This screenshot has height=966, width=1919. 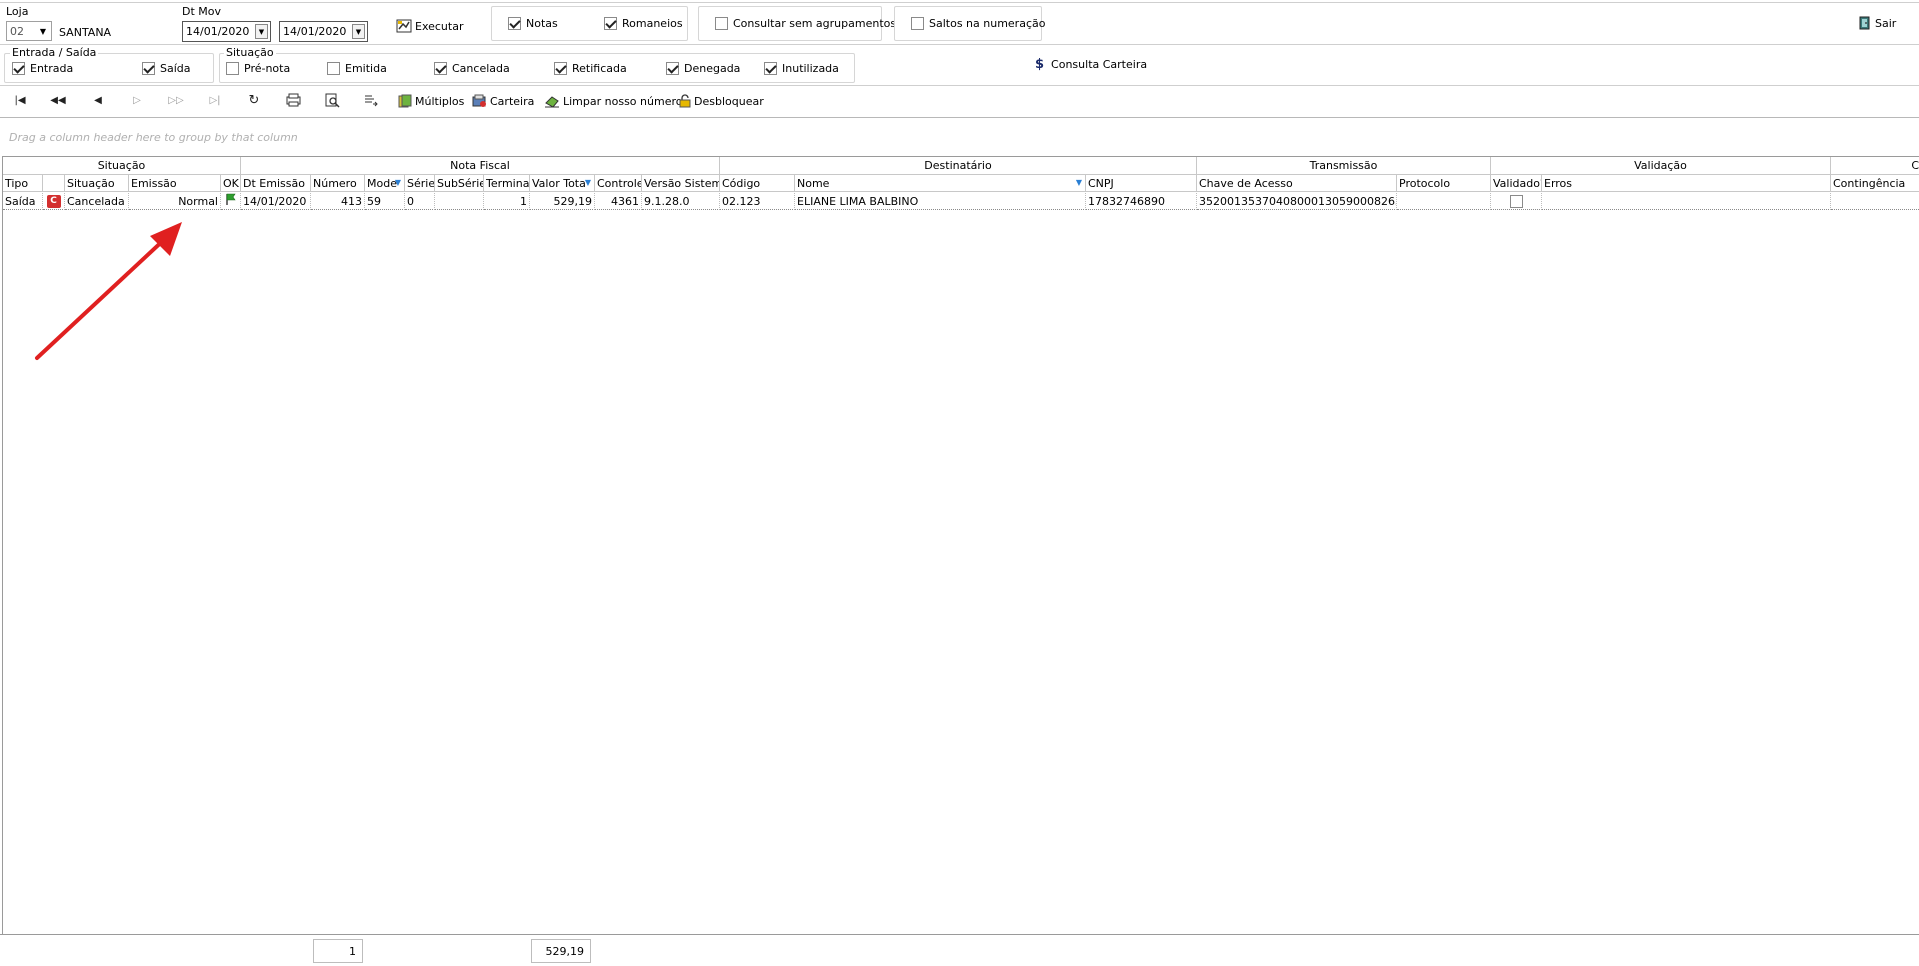 What do you see at coordinates (215, 100) in the screenshot?
I see `last-record-icon: ▷|` at bounding box center [215, 100].